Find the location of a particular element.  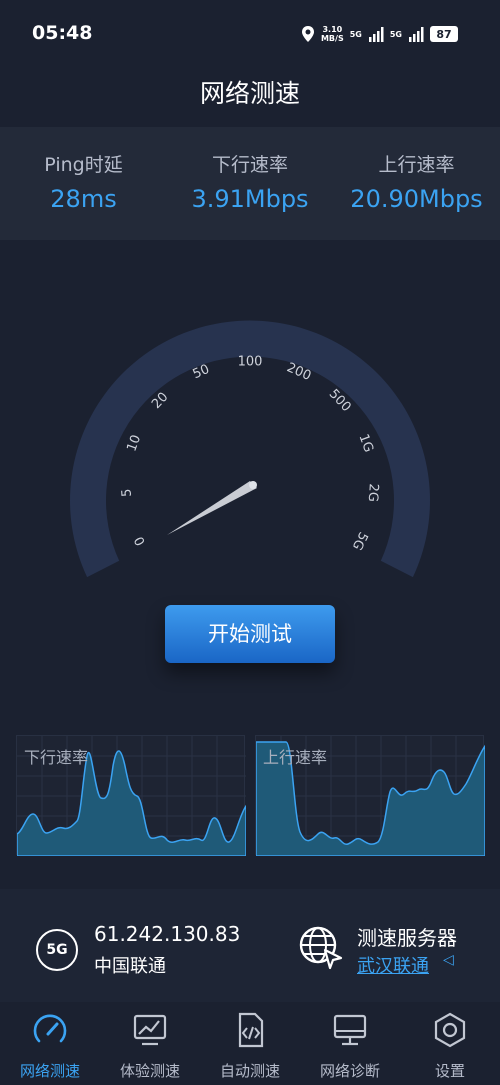

stats-bar: Ping时延 28ms 下行速率 3.91Mbps 上行速率 20.90Mbps is located at coordinates (250, 183).